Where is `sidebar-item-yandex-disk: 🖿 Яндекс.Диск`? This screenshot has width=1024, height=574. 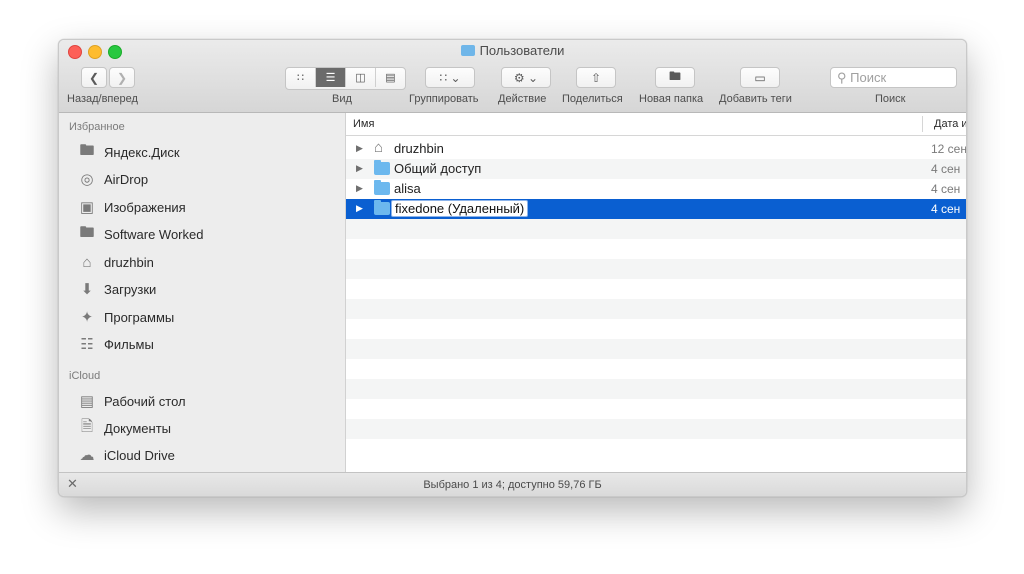 sidebar-item-yandex-disk: 🖿 Яндекс.Диск is located at coordinates (128, 152).